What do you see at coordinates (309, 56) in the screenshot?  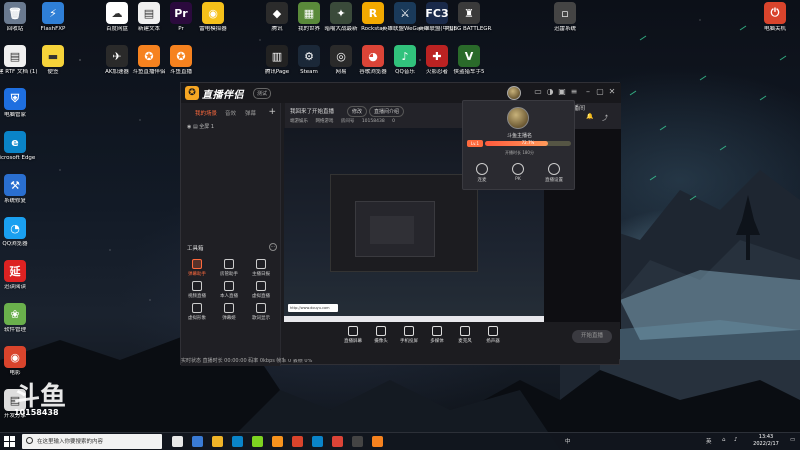 I see `desktop-app-icon: ⚙` at bounding box center [309, 56].